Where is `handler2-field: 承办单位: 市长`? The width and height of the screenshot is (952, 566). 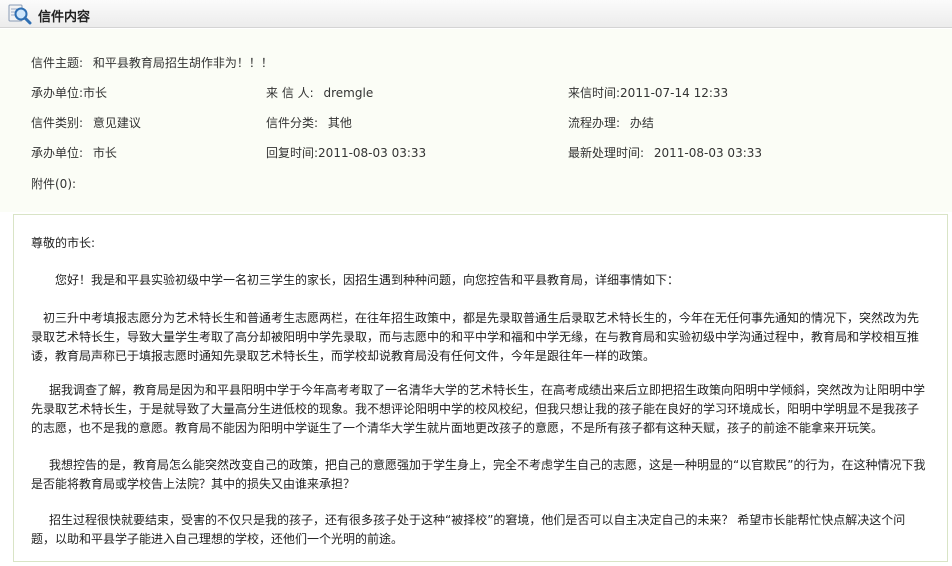
handler2-field: 承办单位: 市长 is located at coordinates (74, 152).